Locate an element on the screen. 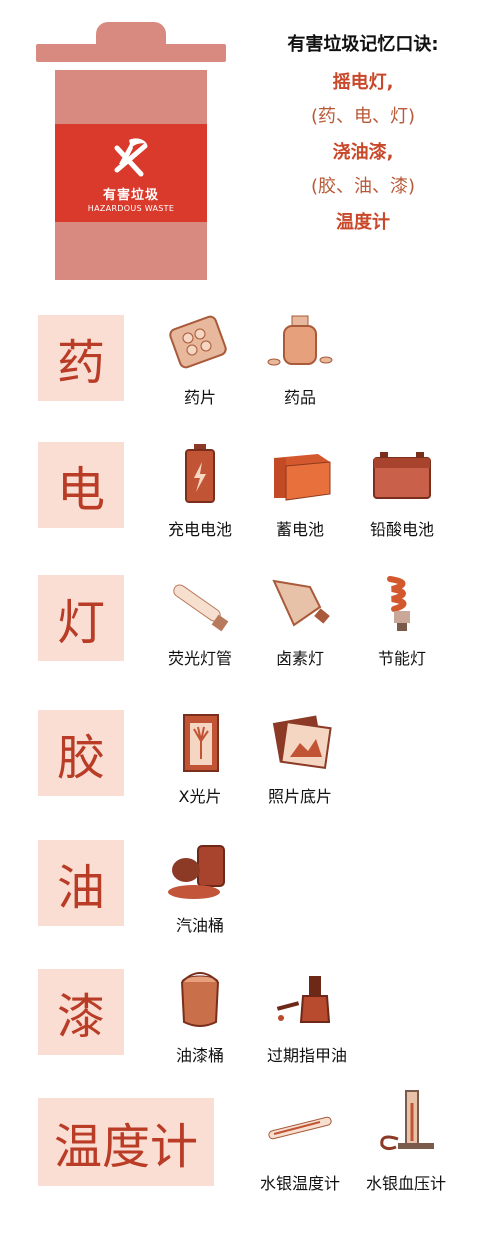 The image size is (500, 1256). mnemonic-block: 有害垃圾记忆口诀: 摇电灯, (药、电、灯) 浇油漆, (胶、油、漆) 温度计 is located at coordinates (363, 136).